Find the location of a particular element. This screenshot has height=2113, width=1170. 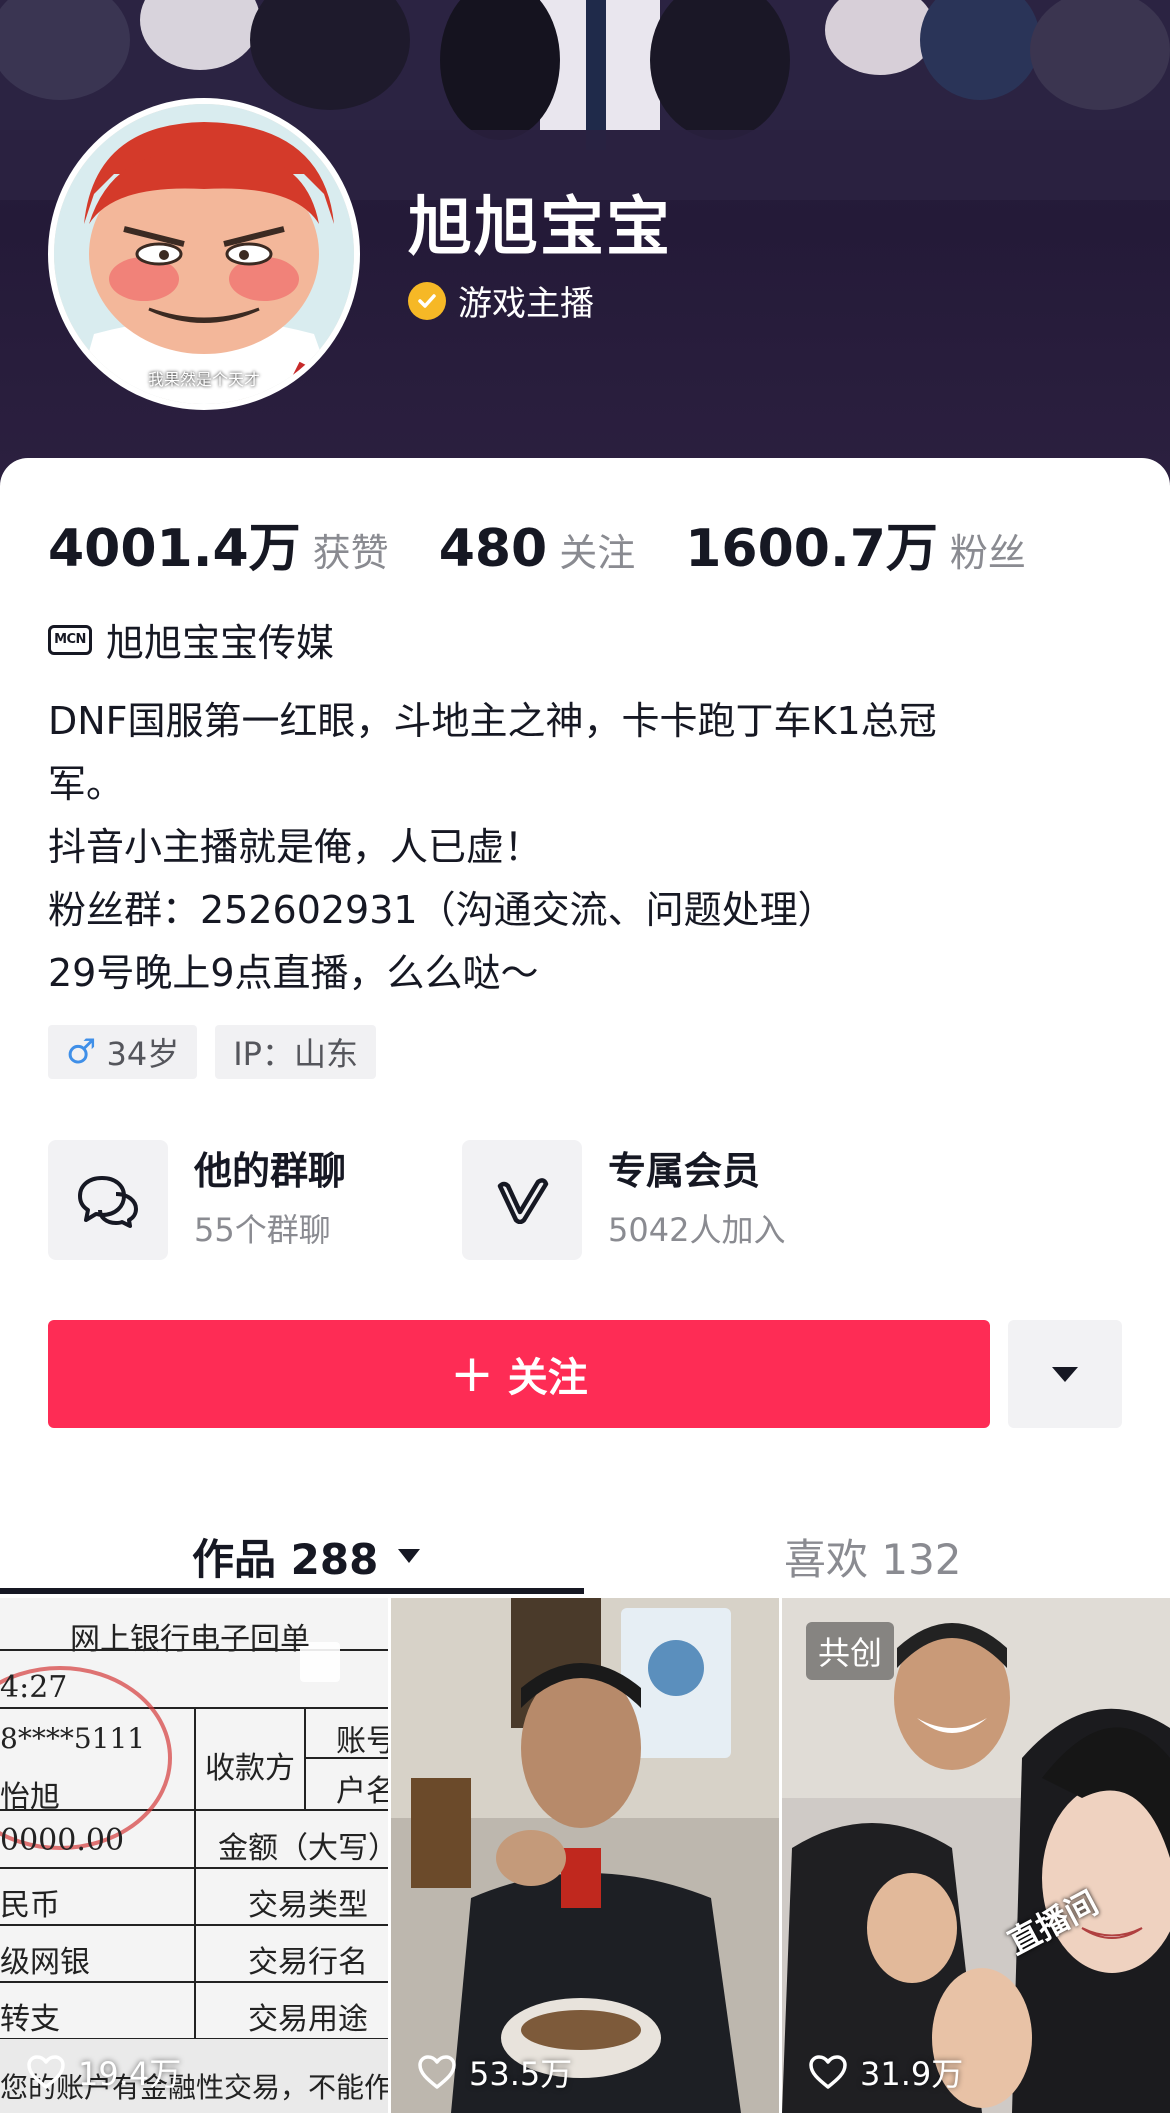

verification-label: 游戏主播 is located at coordinates (526, 304).